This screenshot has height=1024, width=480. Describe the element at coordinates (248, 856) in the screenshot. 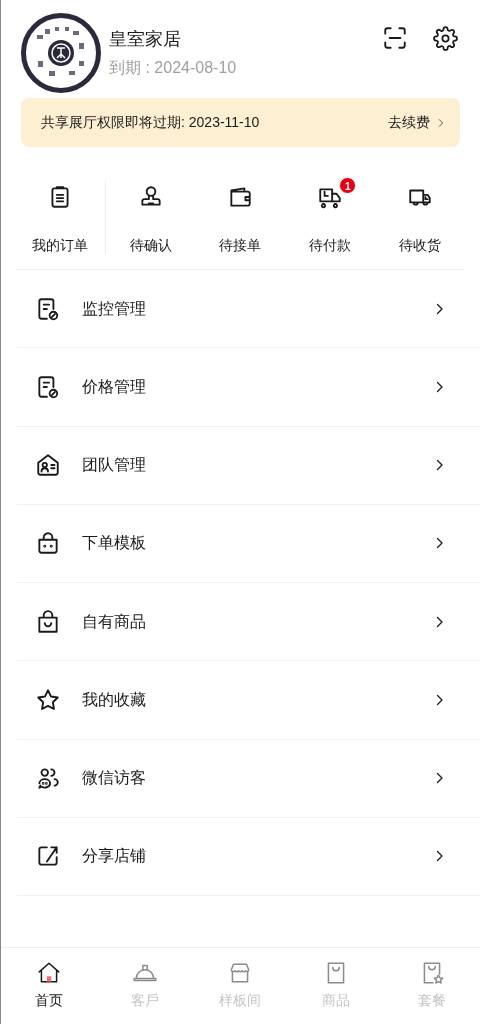

I see `menu-item: 分享店铺` at that location.